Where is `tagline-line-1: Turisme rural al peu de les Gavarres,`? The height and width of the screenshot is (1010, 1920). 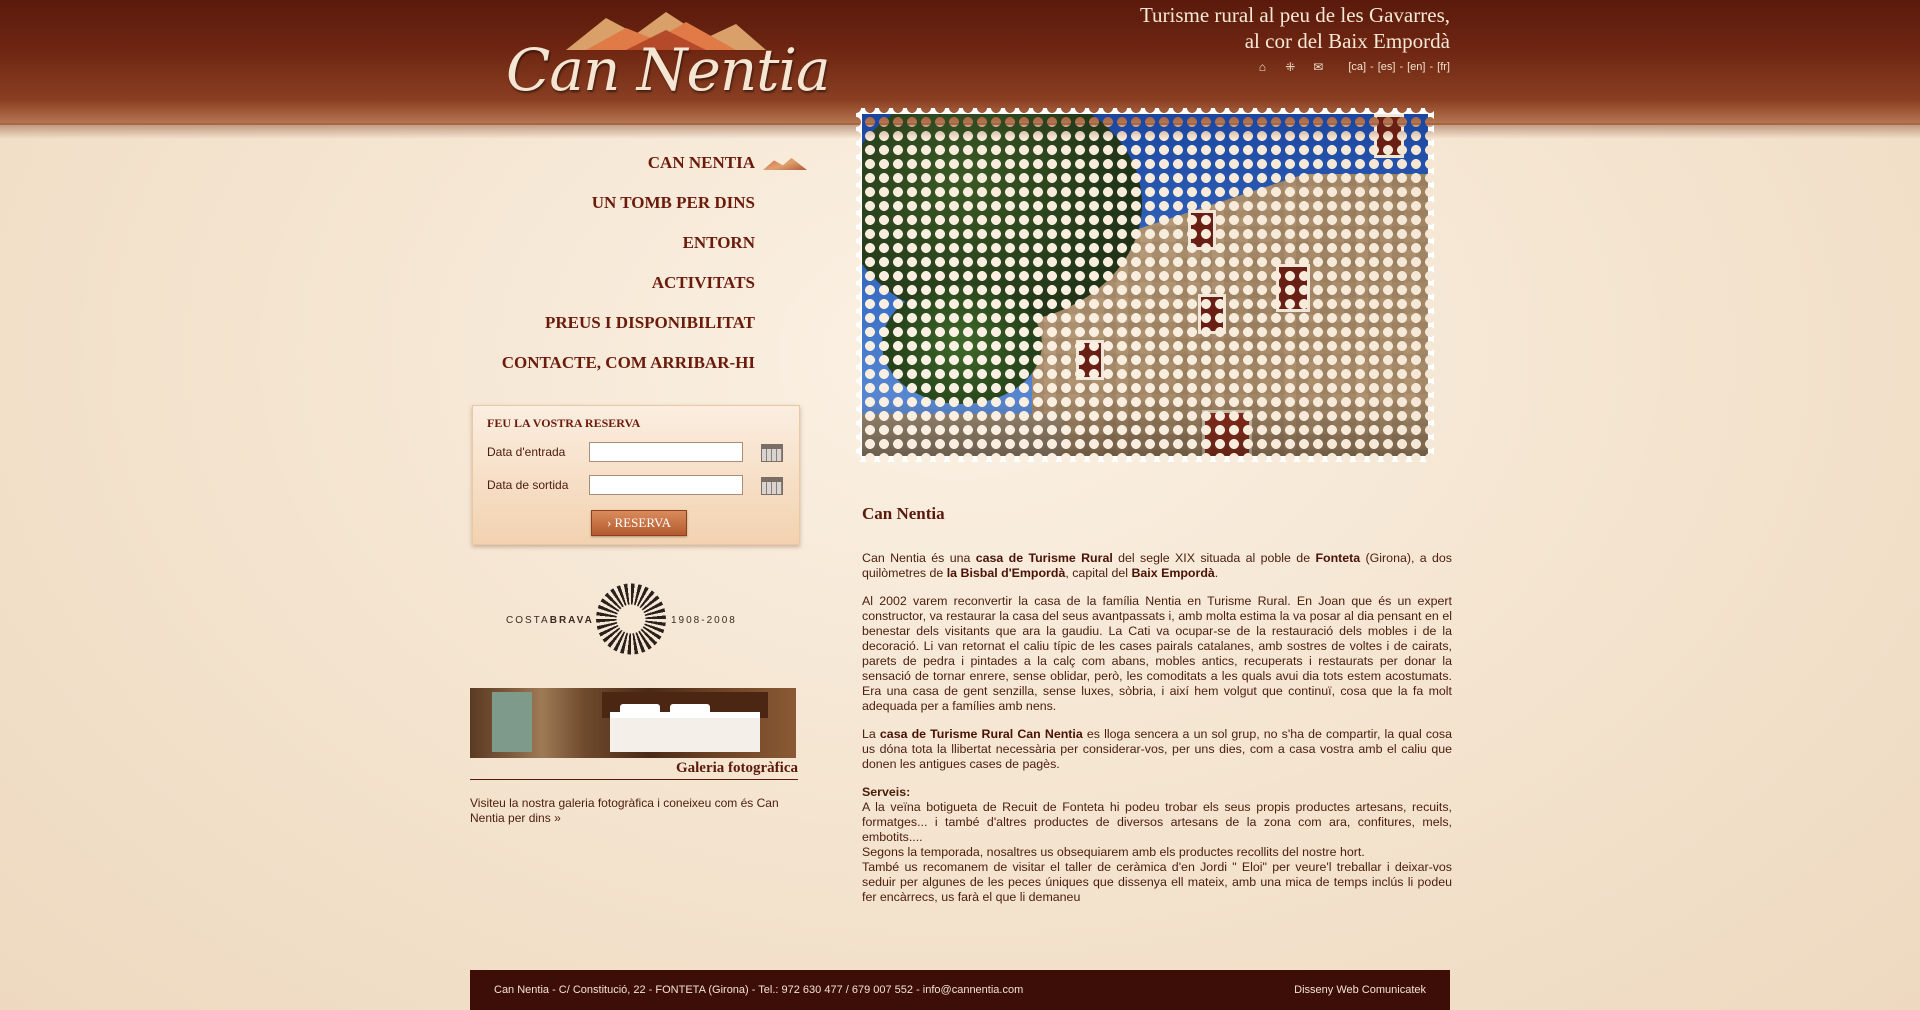 tagline-line-1: Turisme rural al peu de les Gavarres, is located at coordinates (1294, 15).